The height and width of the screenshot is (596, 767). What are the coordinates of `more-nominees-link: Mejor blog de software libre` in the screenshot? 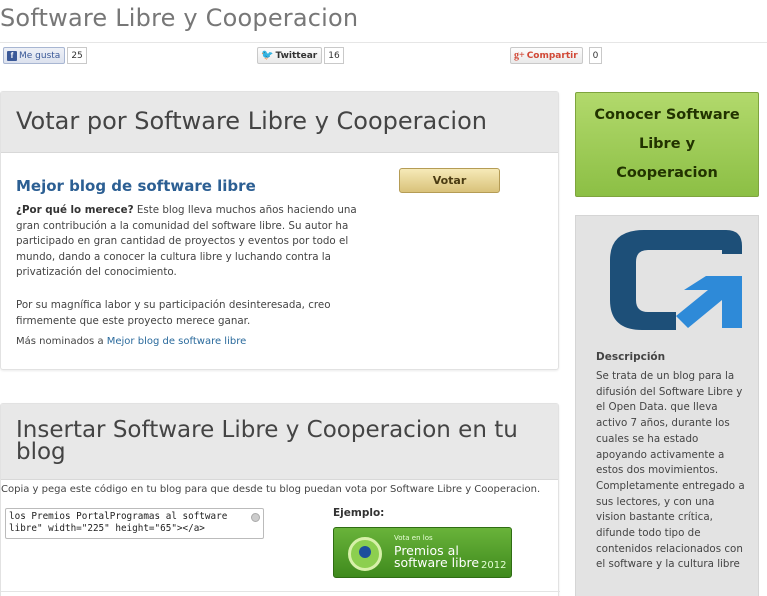 It's located at (177, 341).